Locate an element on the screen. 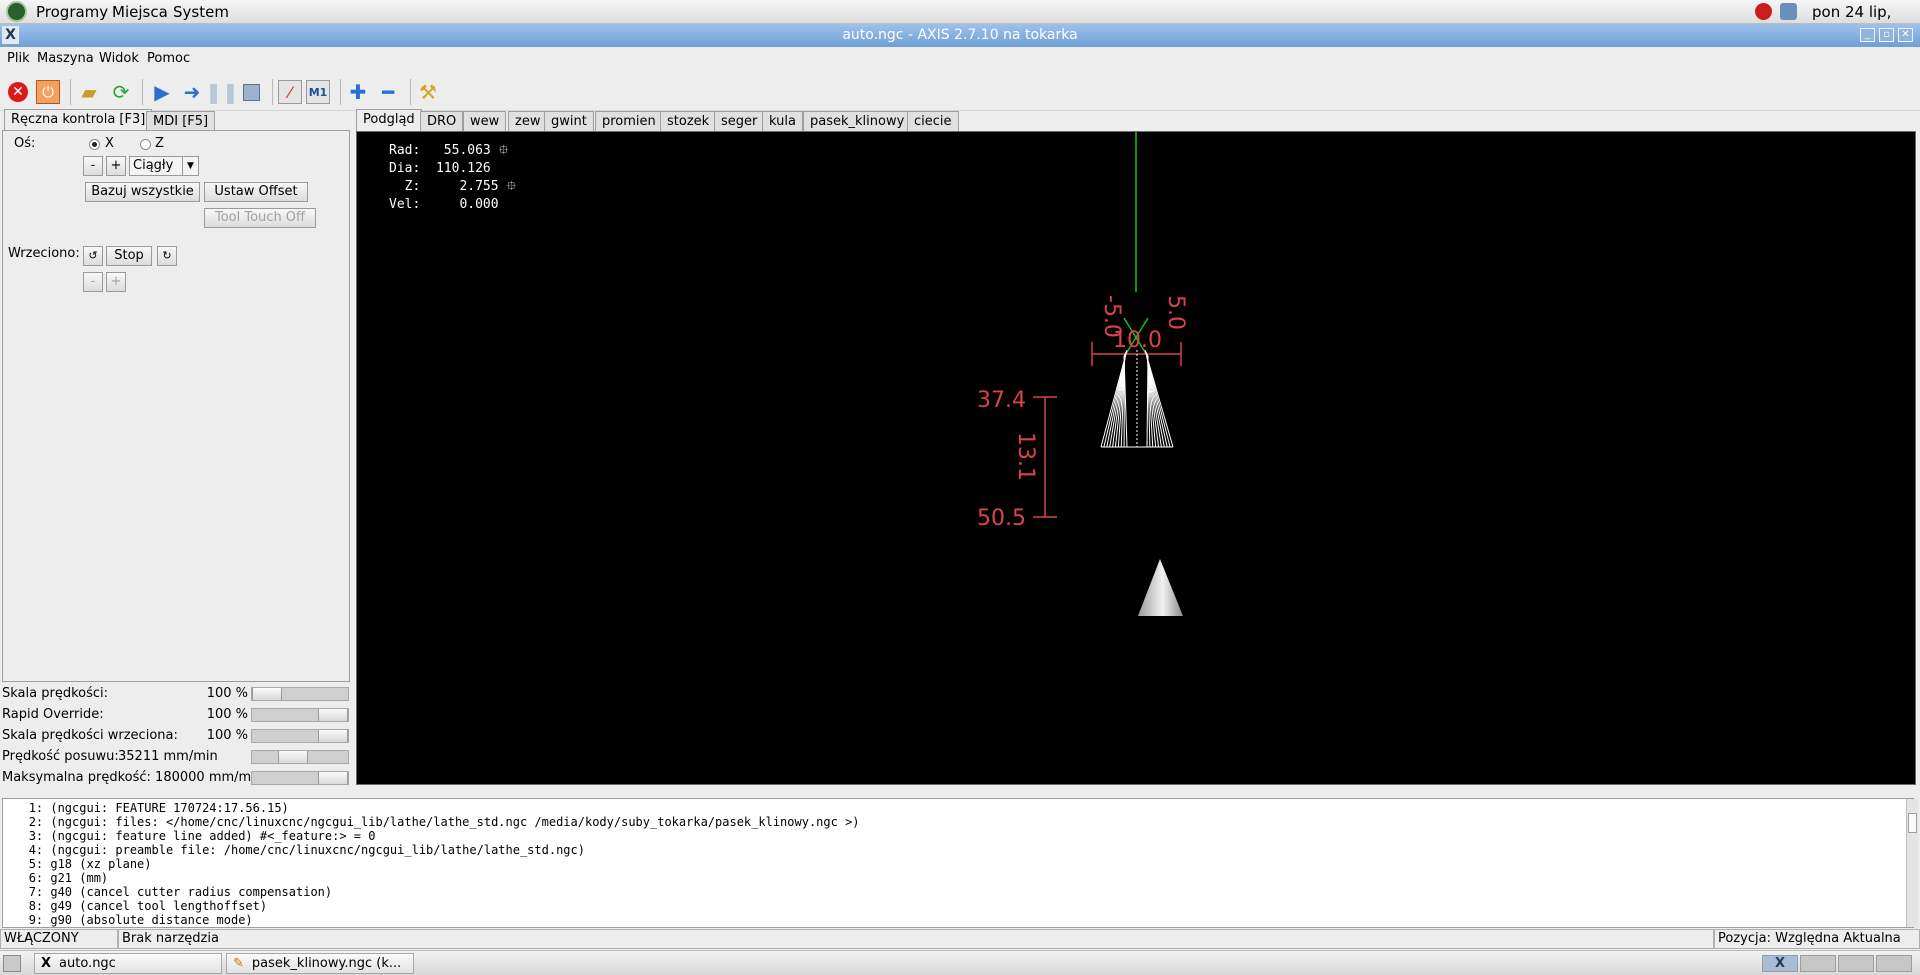  axis-z-label: Z is located at coordinates (159, 143).